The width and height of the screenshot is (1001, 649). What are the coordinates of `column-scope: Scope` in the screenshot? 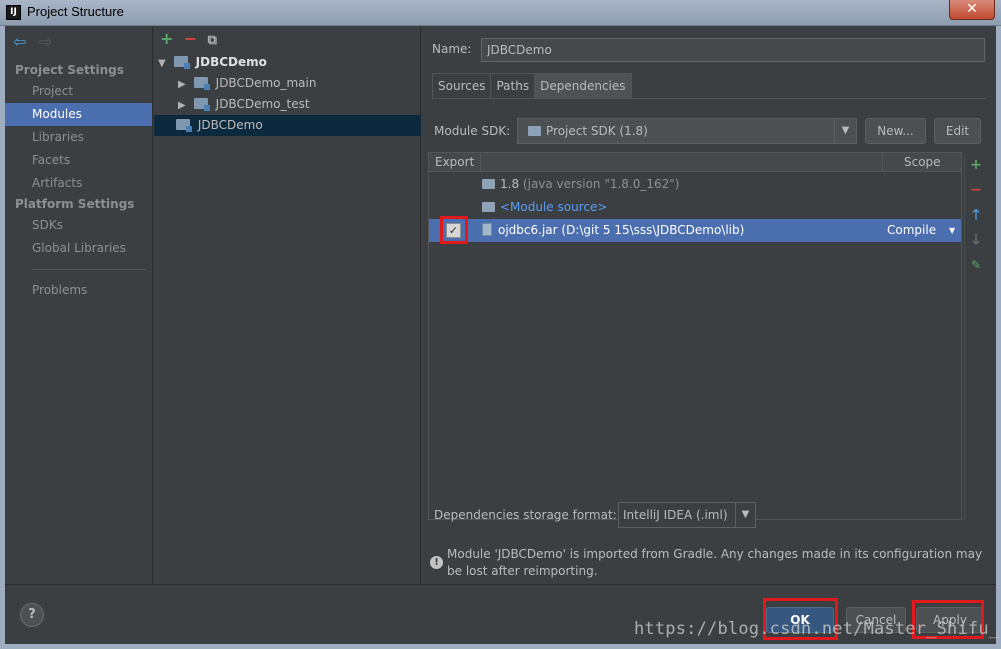 It's located at (922, 162).